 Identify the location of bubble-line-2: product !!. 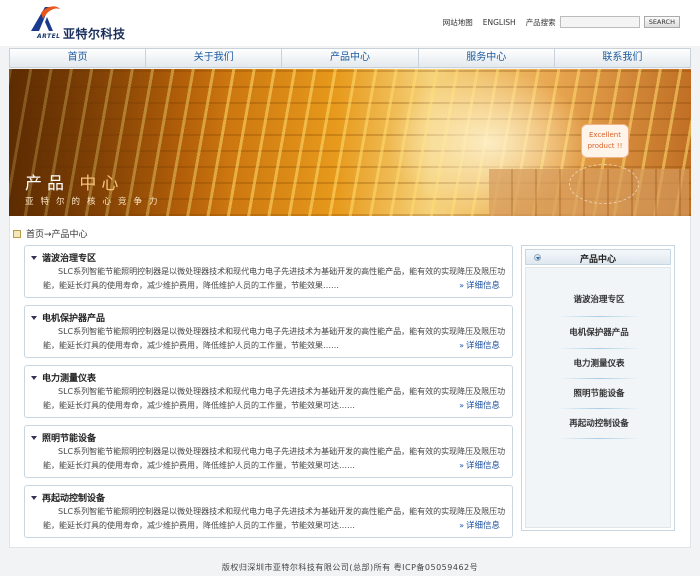
(605, 146).